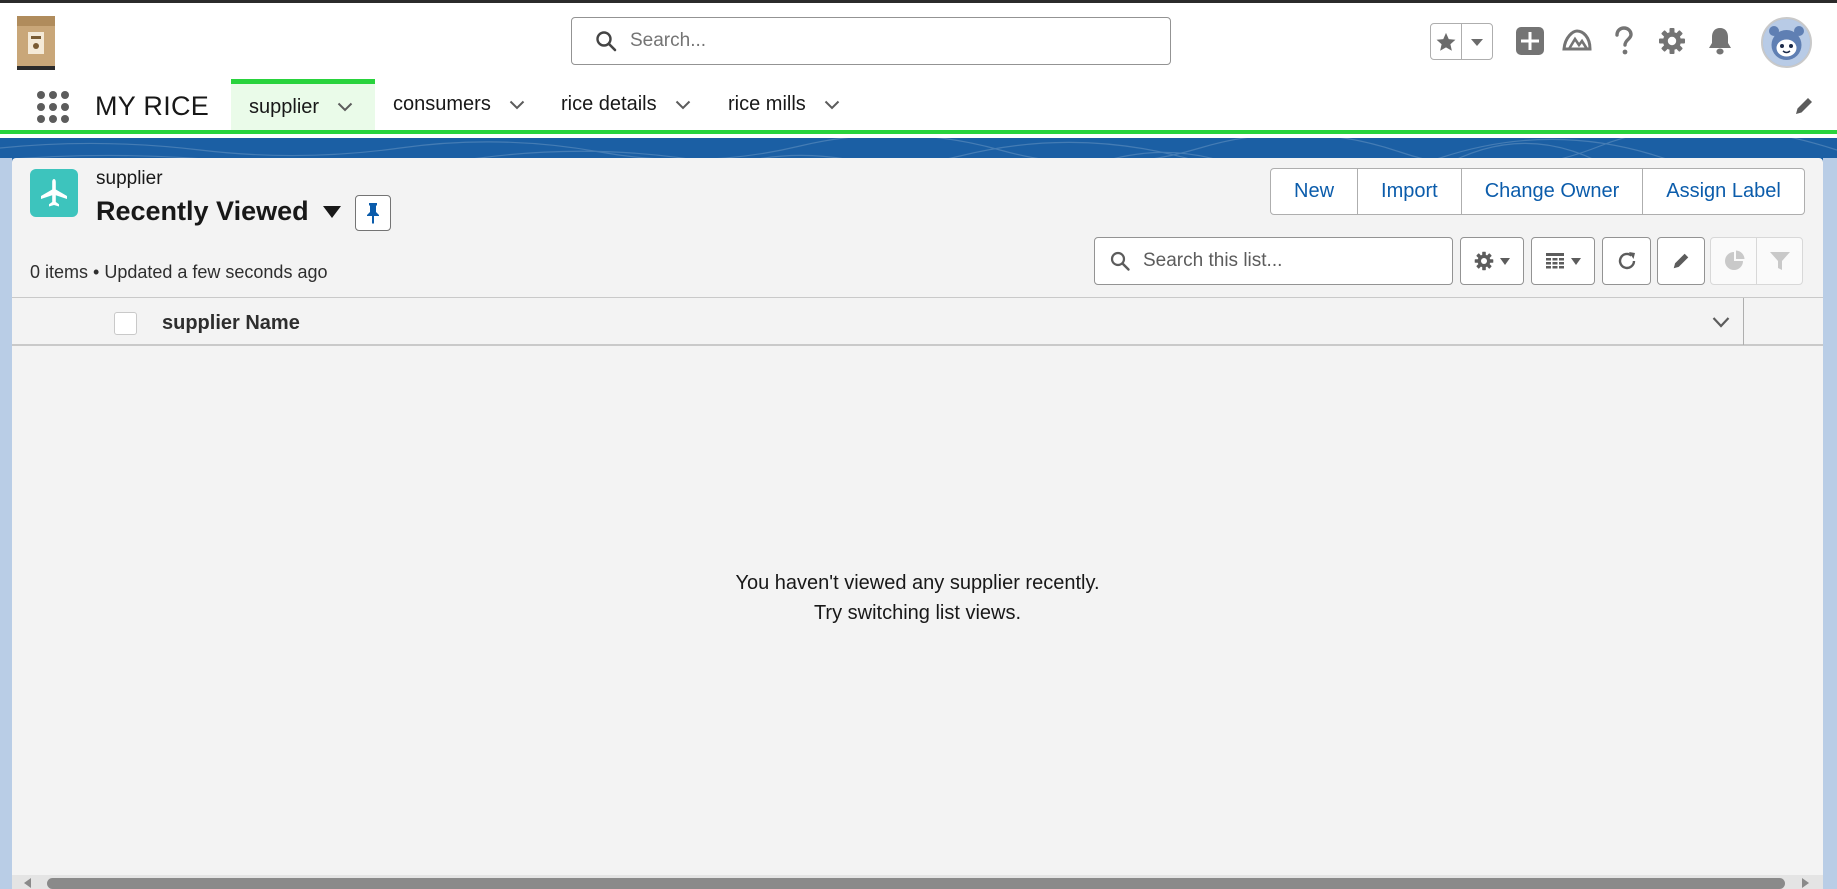 The image size is (1837, 889). I want to click on refresh-icon, so click(1626, 261).